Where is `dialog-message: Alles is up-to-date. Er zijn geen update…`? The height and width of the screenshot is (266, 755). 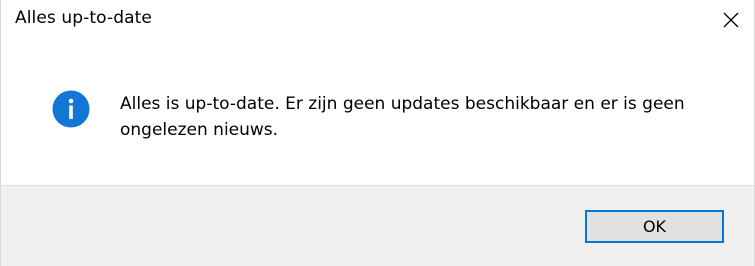
dialog-message: Alles is up-to-date. Er zijn geen update… is located at coordinates (402, 117).